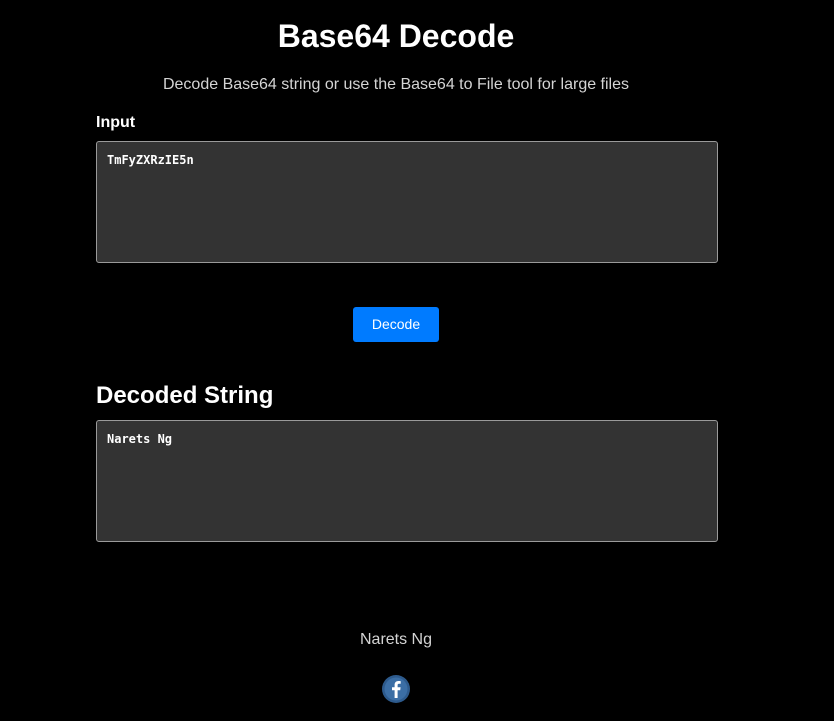 This screenshot has height=721, width=834. What do you see at coordinates (116, 122) in the screenshot?
I see `input-label: Input` at bounding box center [116, 122].